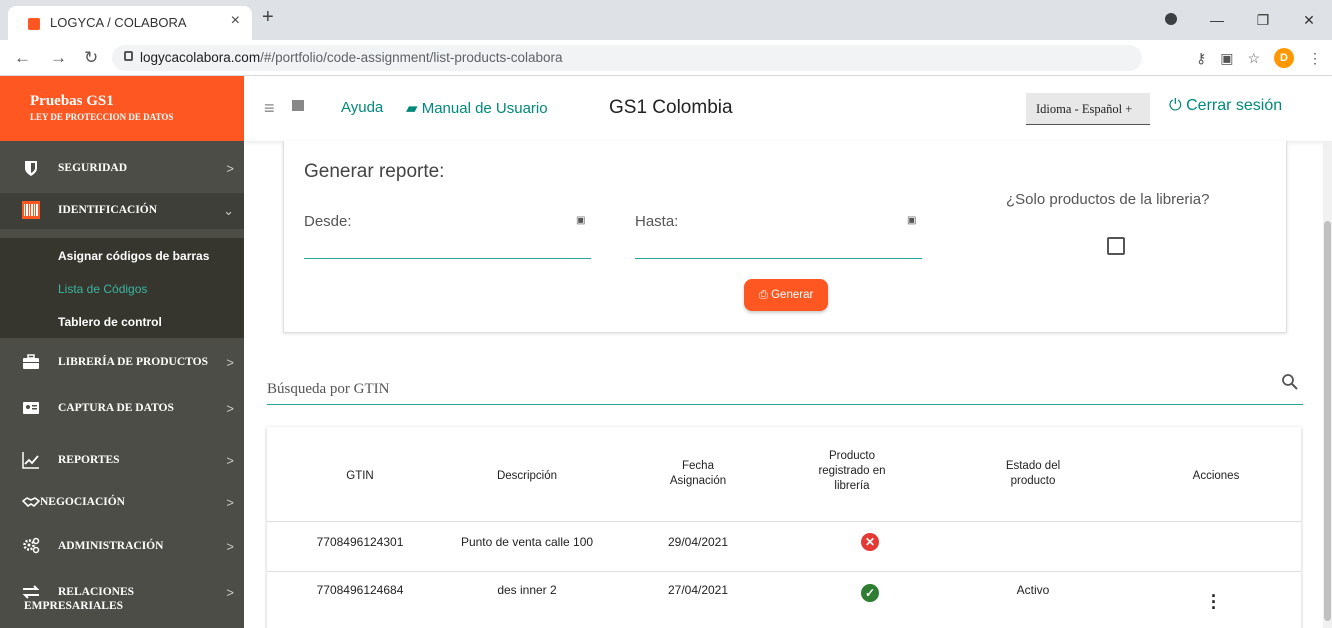  Describe the element at coordinates (527, 476) in the screenshot. I see `col-descripcion: Descripción` at that location.